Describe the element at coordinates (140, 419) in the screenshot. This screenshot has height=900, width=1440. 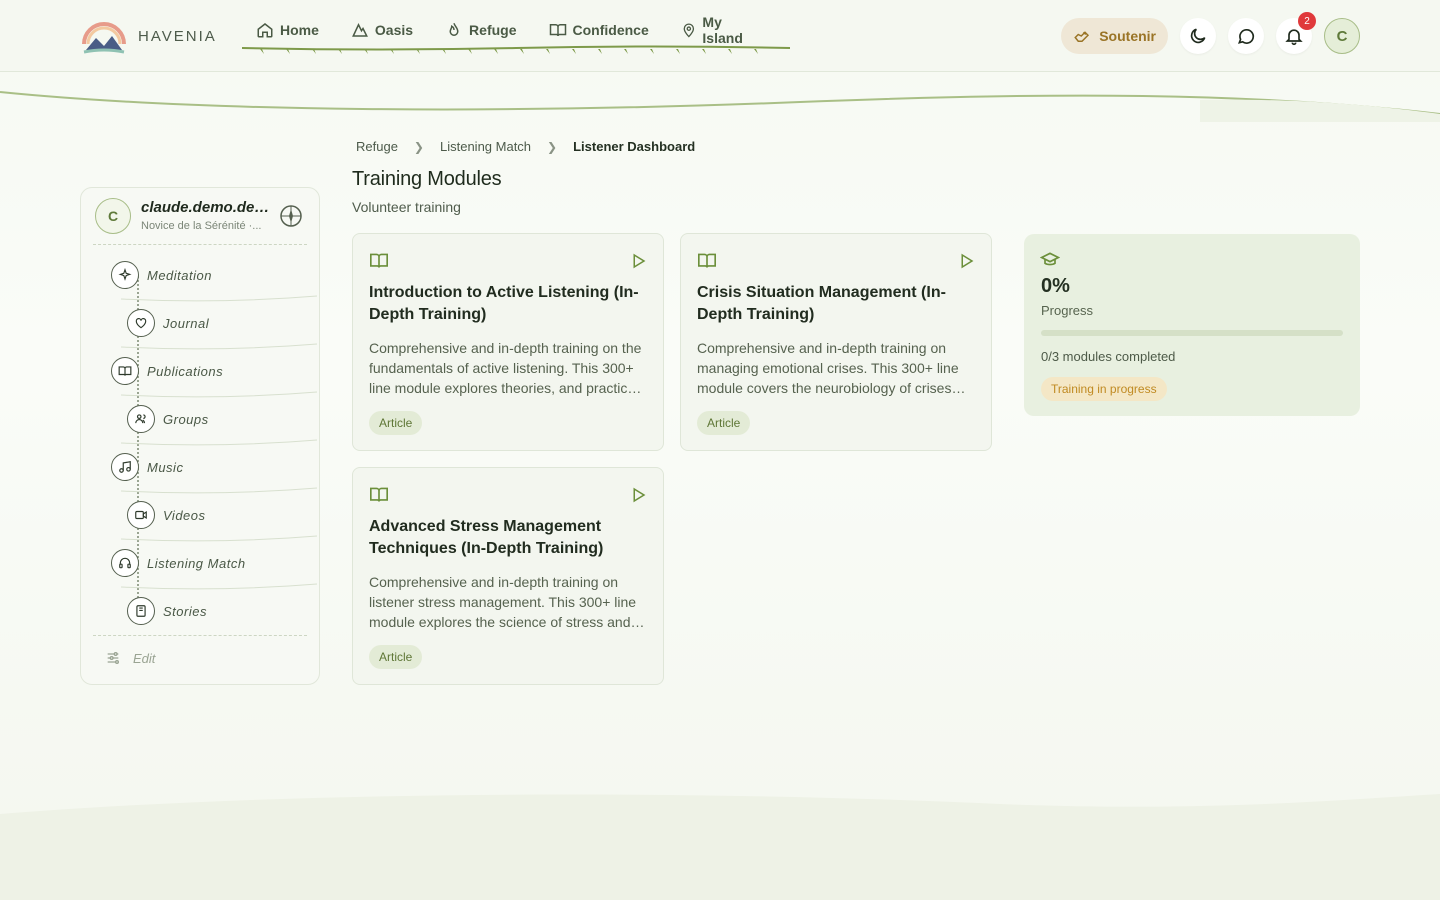
I see `users-icon` at that location.